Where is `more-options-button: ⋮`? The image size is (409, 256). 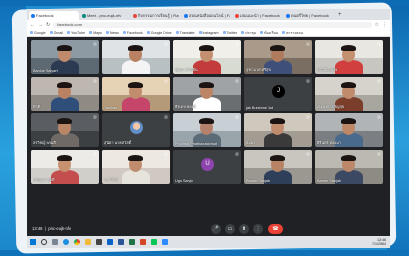 more-options-button: ⋮ is located at coordinates (258, 229).